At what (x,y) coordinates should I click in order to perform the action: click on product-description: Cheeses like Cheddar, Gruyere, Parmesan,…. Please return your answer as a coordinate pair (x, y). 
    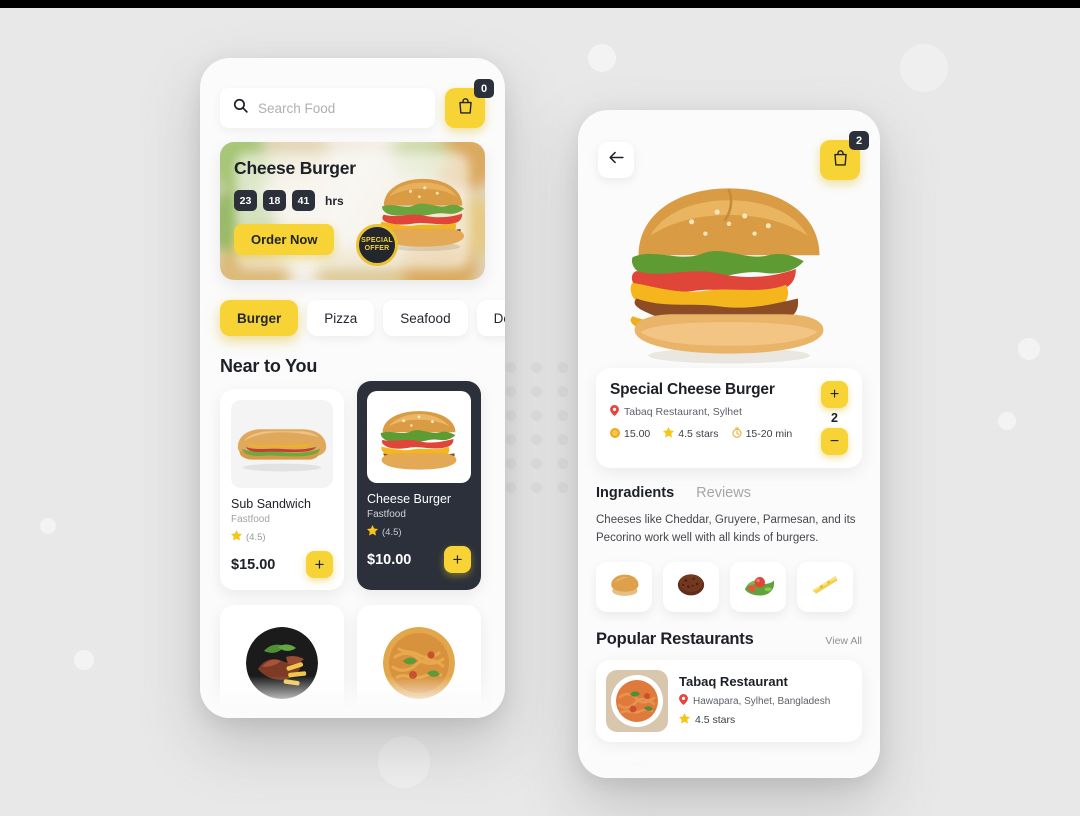
    Looking at the image, I should click on (726, 529).